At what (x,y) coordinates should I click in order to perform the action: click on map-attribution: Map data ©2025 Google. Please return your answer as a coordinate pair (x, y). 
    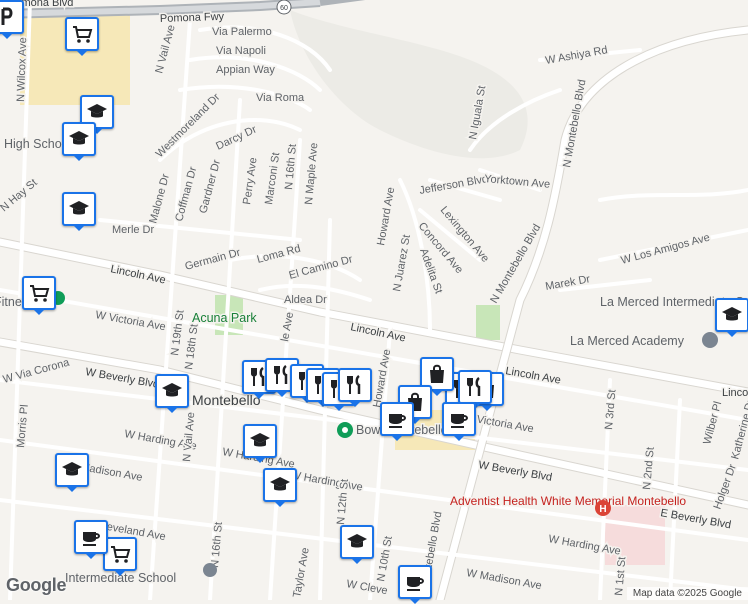
    Looking at the image, I should click on (687, 593).